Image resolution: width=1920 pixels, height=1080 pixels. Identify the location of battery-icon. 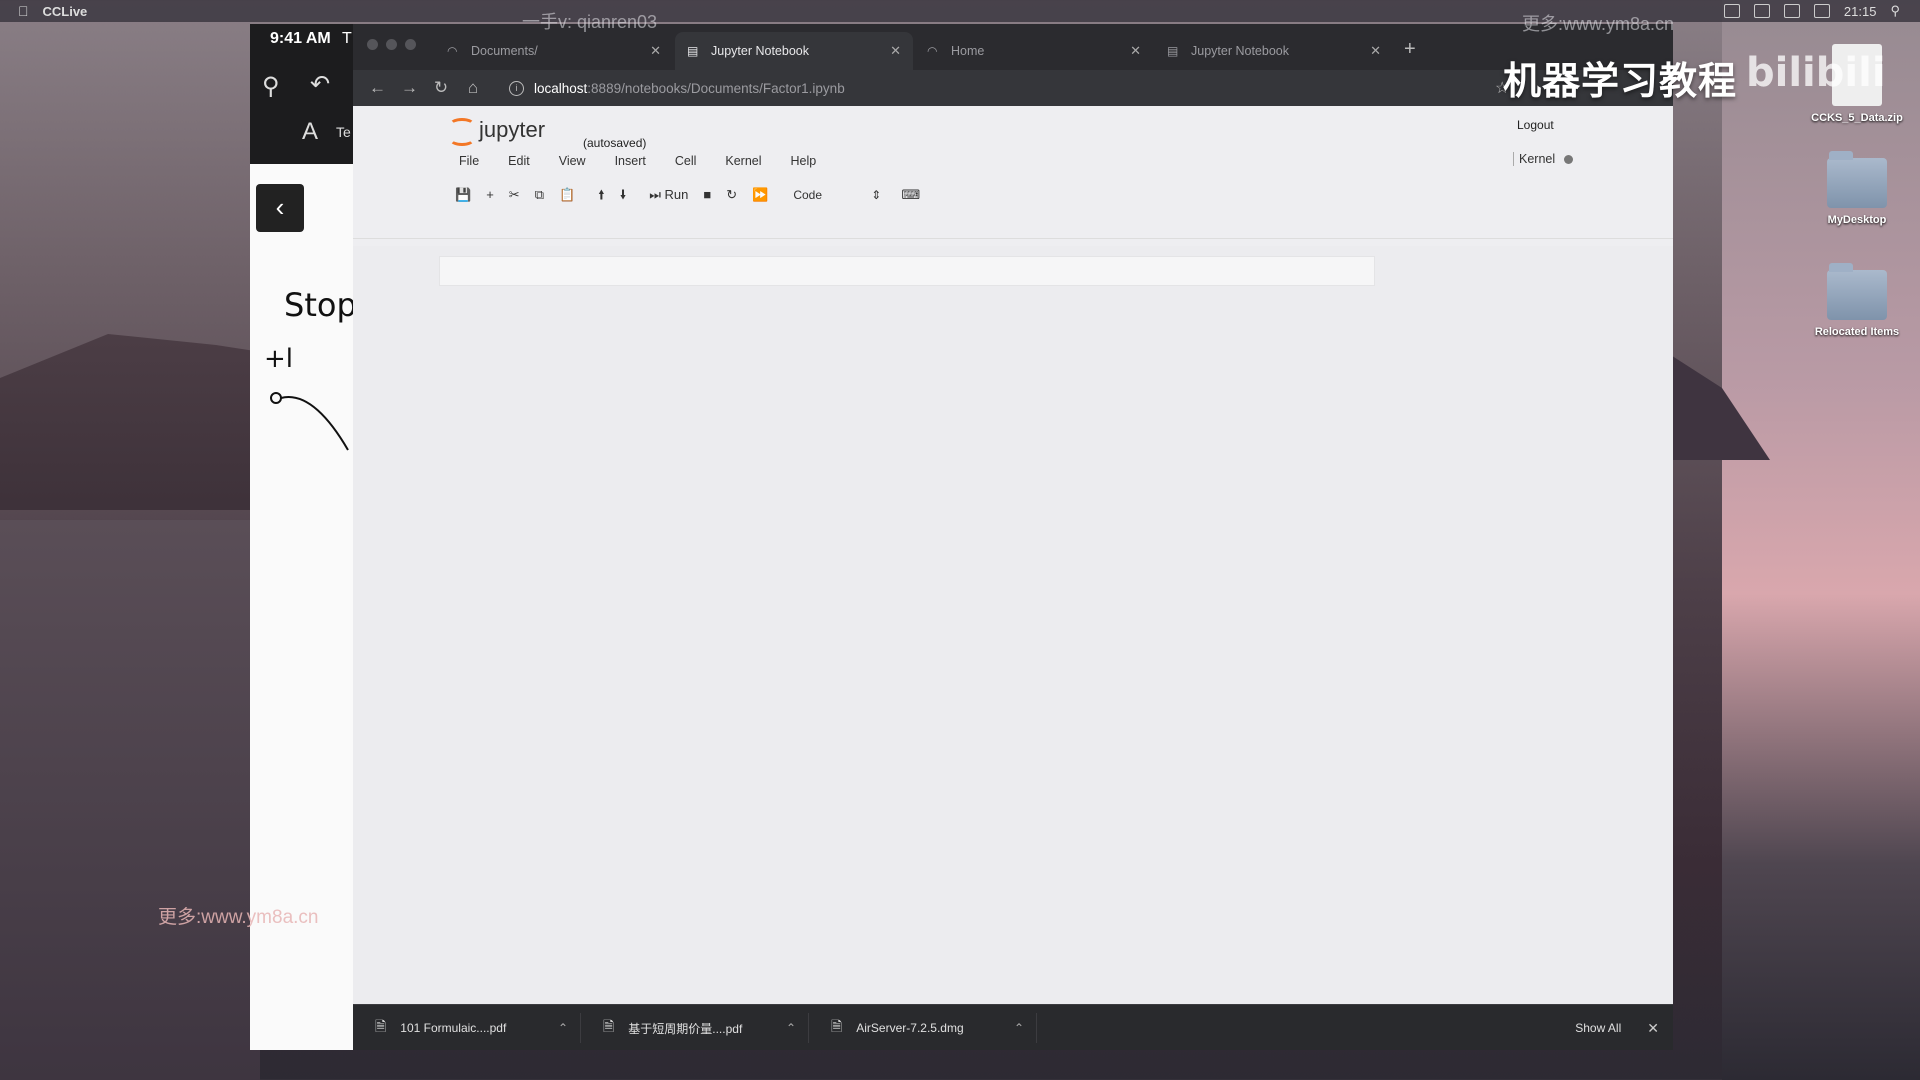
(1821, 11).